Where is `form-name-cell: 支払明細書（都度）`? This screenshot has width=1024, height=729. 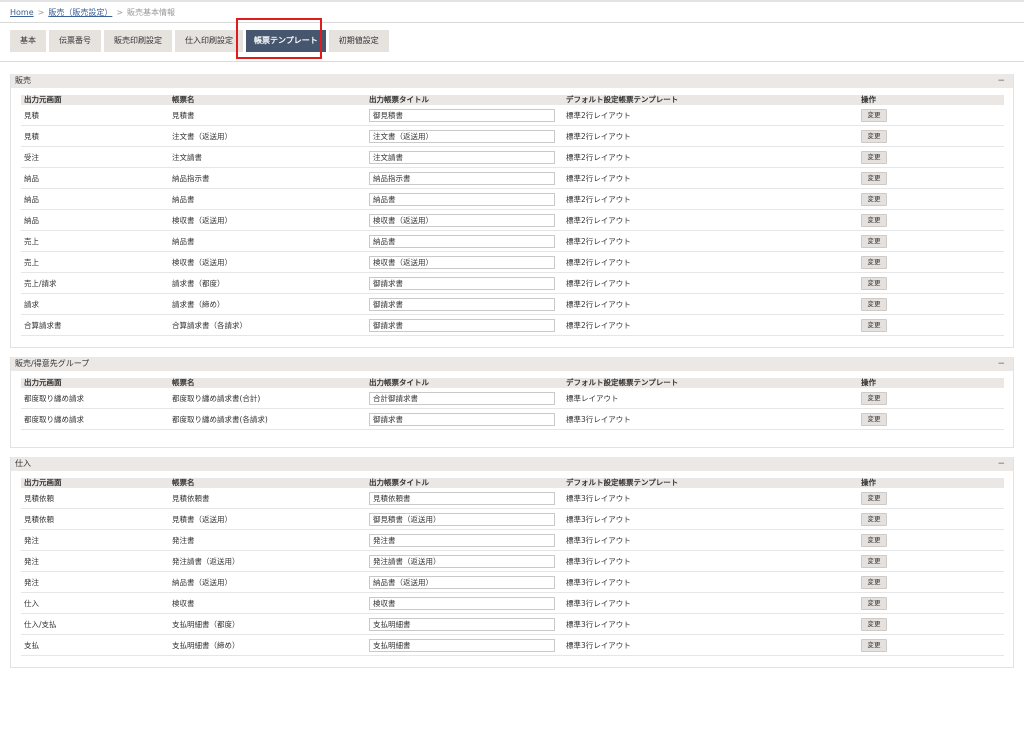 form-name-cell: 支払明細書（都度） is located at coordinates (267, 624).